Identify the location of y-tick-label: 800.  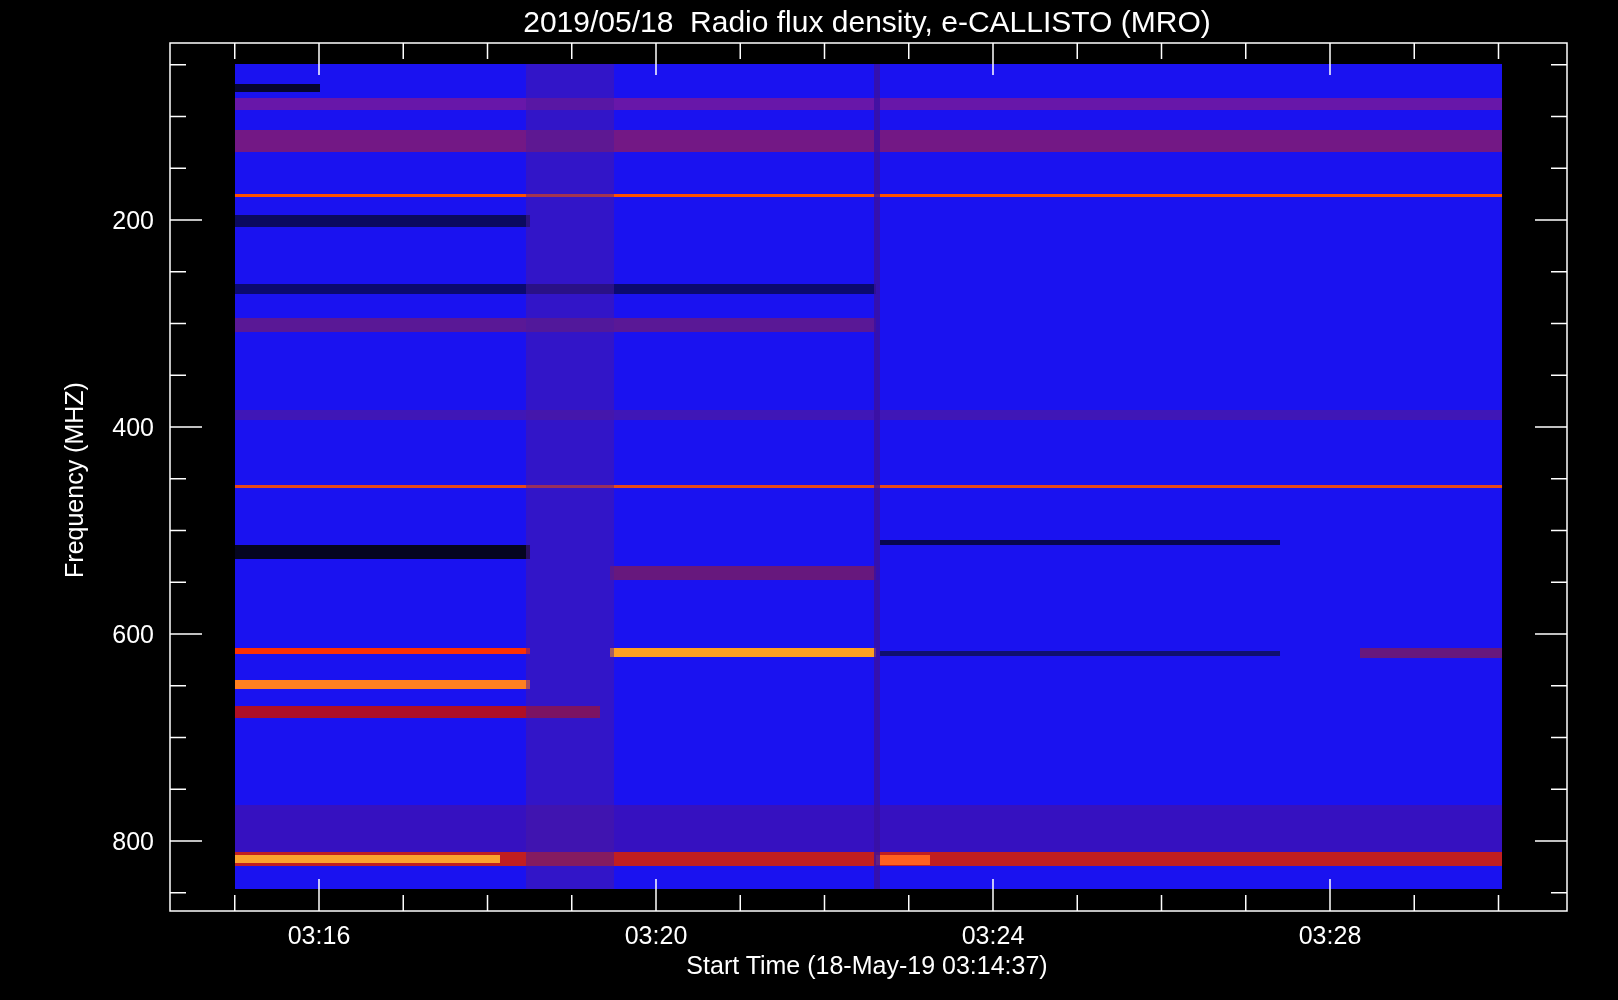
(133, 841).